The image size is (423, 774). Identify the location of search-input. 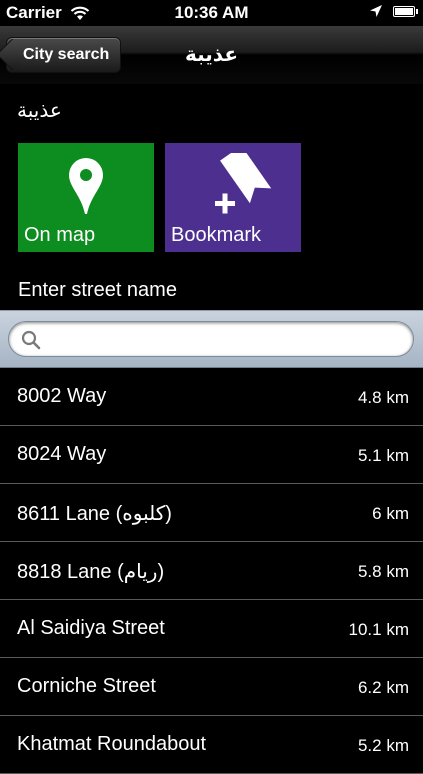
(224, 340).